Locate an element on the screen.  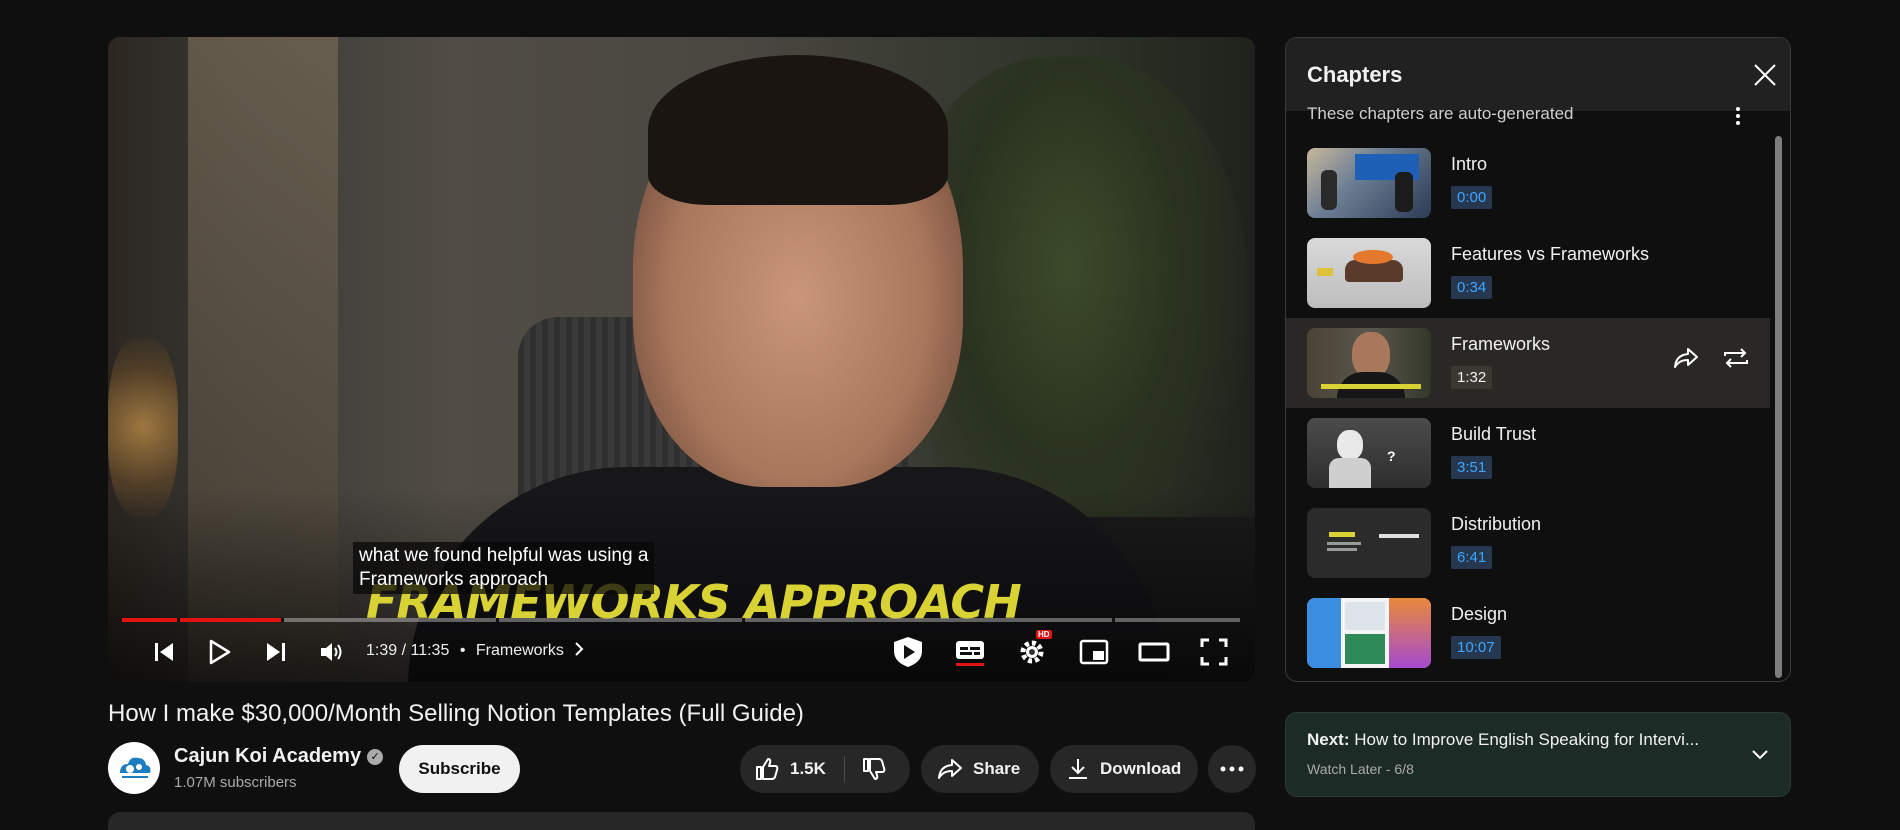
theater-button is located at coordinates (1154, 652).